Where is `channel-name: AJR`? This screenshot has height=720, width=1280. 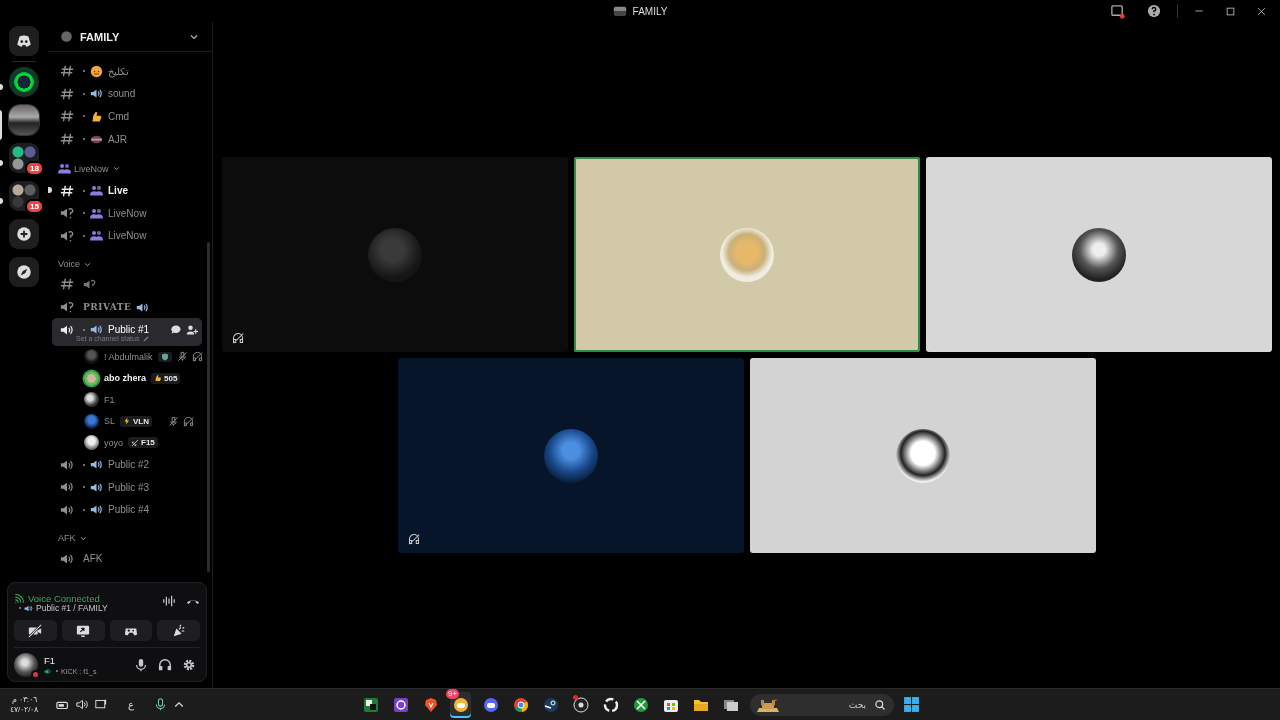
channel-name: AJR is located at coordinates (117, 139).